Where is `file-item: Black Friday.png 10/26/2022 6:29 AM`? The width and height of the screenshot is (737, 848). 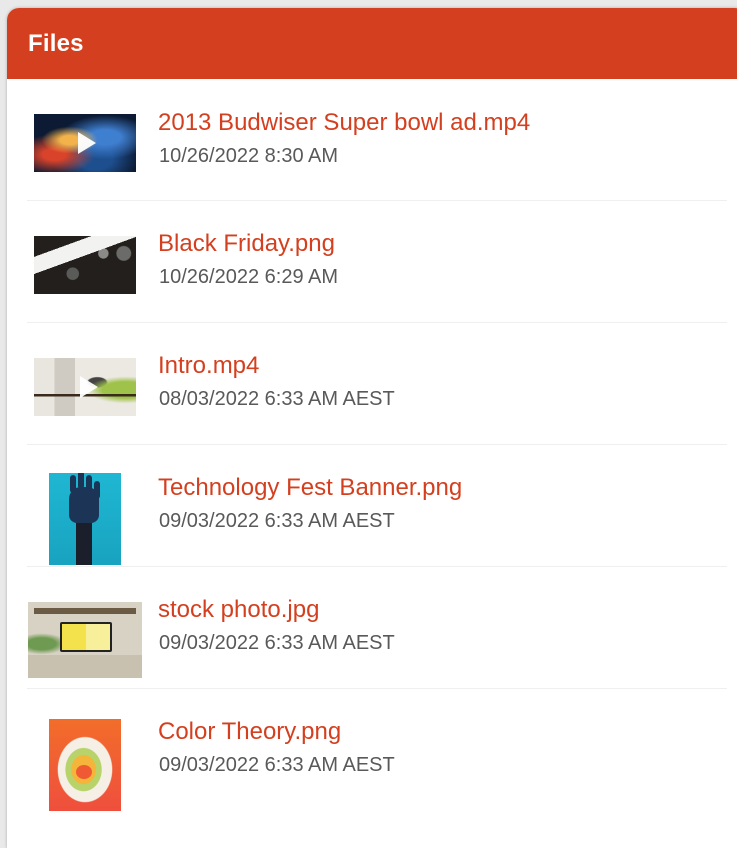 file-item: Black Friday.png 10/26/2022 6:29 AM is located at coordinates (372, 262).